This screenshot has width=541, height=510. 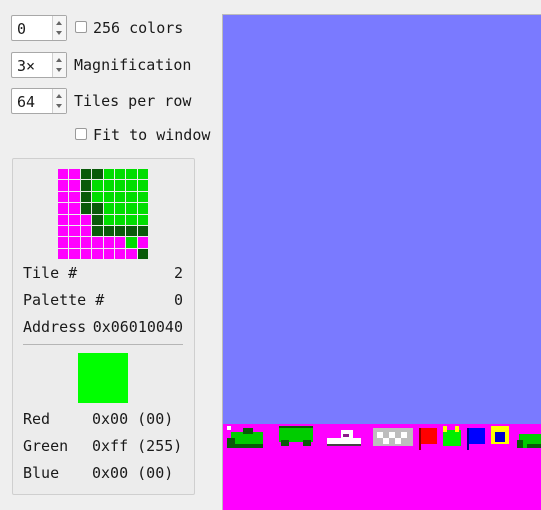 I want to click on tiles-per-row-value: 64, so click(x=26, y=102).